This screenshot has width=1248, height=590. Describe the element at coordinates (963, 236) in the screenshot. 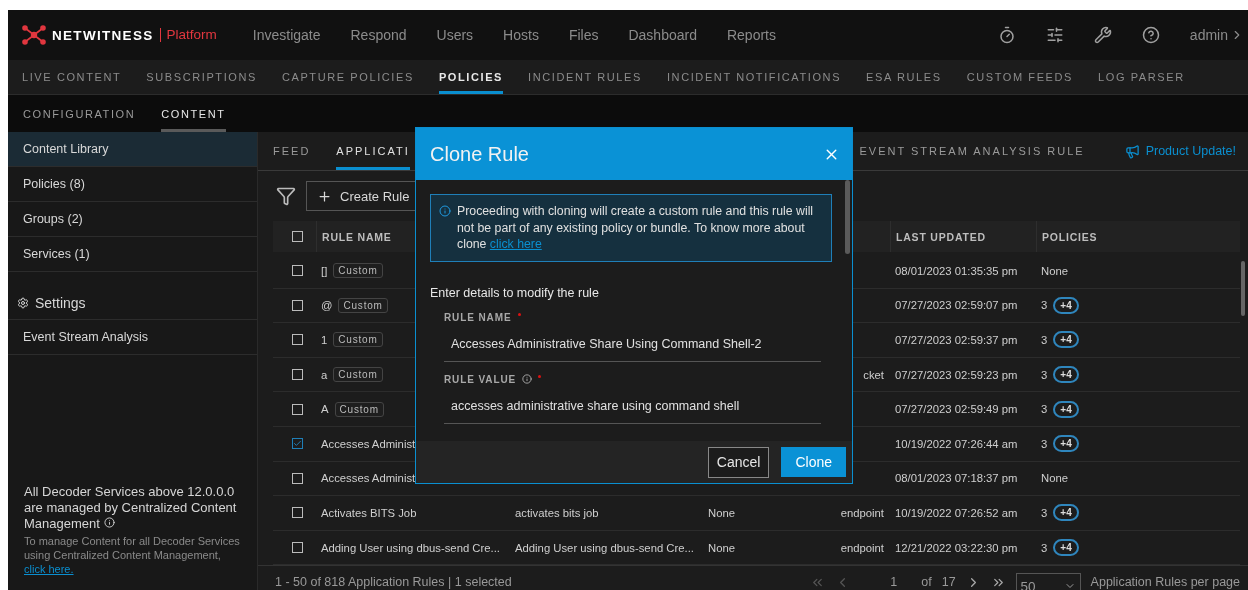

I see `column-header: LAST UPDATED` at that location.